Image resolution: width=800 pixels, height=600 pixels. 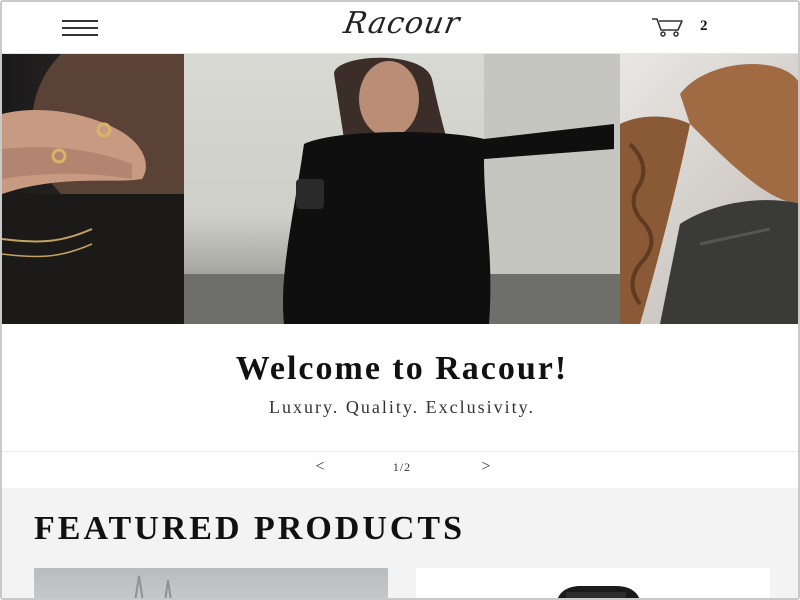 I want to click on hero-title: Welcome to Racour!, so click(x=402, y=368).